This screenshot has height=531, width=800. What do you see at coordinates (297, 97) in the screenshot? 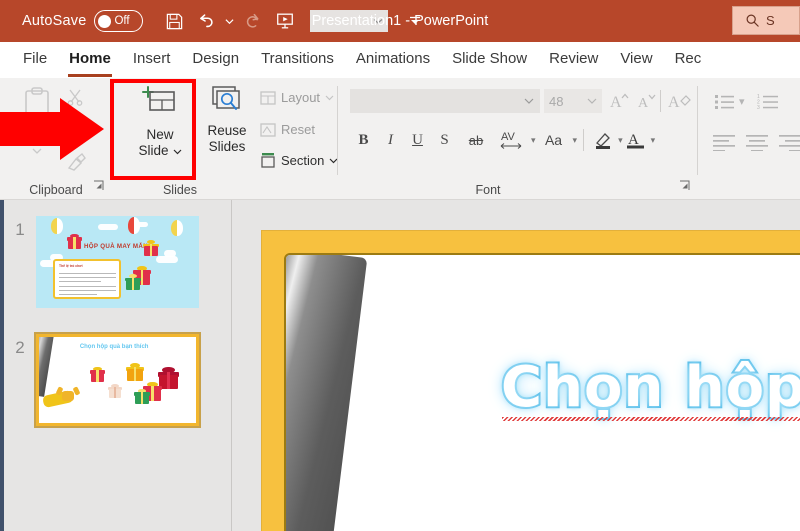
I see `layout-button: Layout` at bounding box center [297, 97].